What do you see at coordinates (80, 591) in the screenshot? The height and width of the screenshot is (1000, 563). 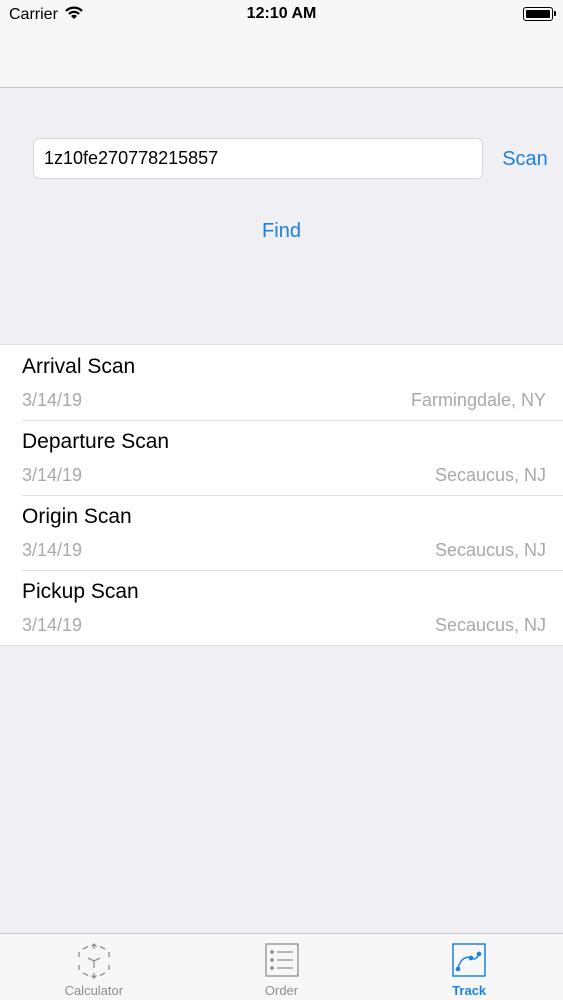 I see `scan-title: Pickup Scan` at bounding box center [80, 591].